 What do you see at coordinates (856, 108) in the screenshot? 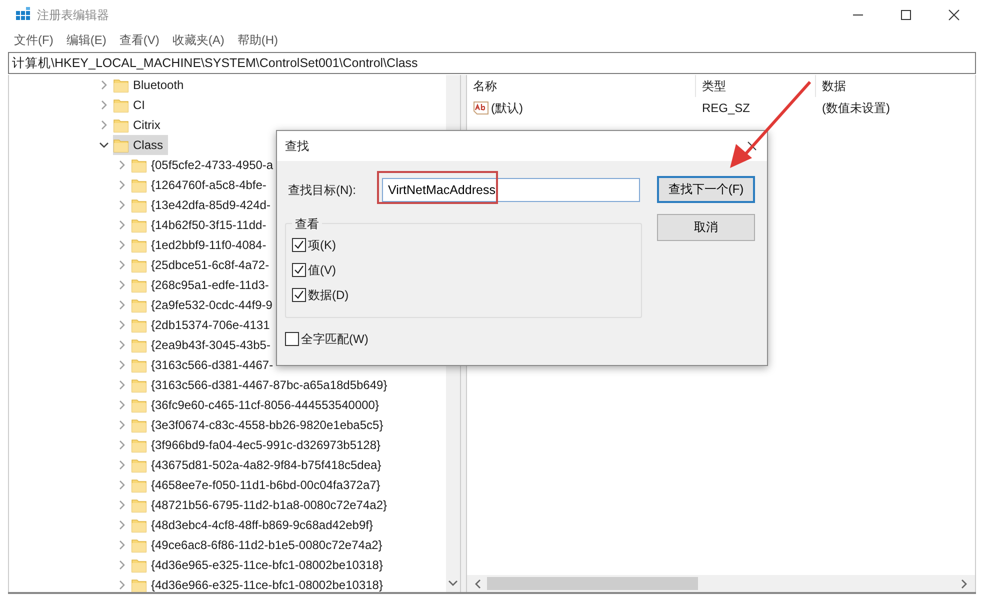
I see `value-data: (数值未设置)` at bounding box center [856, 108].